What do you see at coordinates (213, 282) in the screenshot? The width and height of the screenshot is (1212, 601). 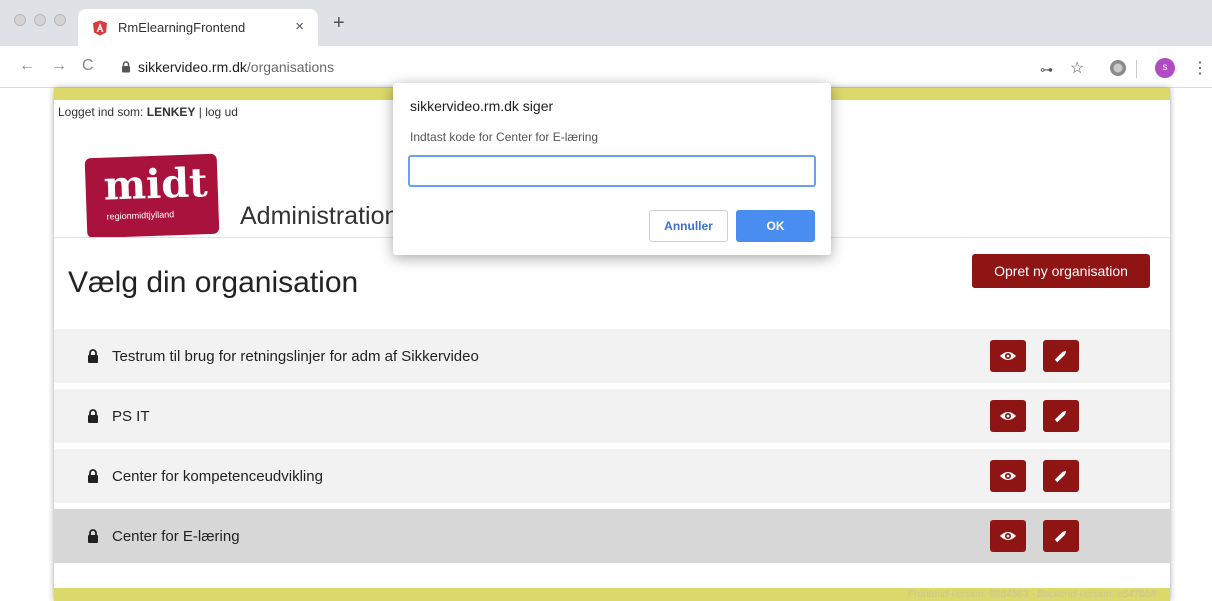 I see `page-title: Vælg din organisation` at bounding box center [213, 282].